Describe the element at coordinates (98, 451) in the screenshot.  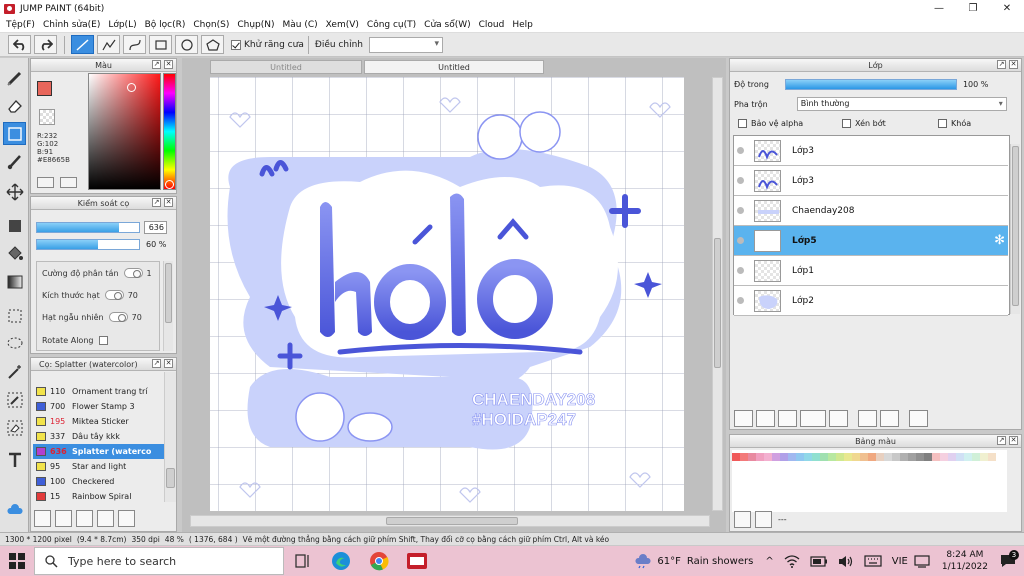
I see `brush-list-item: 636 Splatter (waterco` at that location.